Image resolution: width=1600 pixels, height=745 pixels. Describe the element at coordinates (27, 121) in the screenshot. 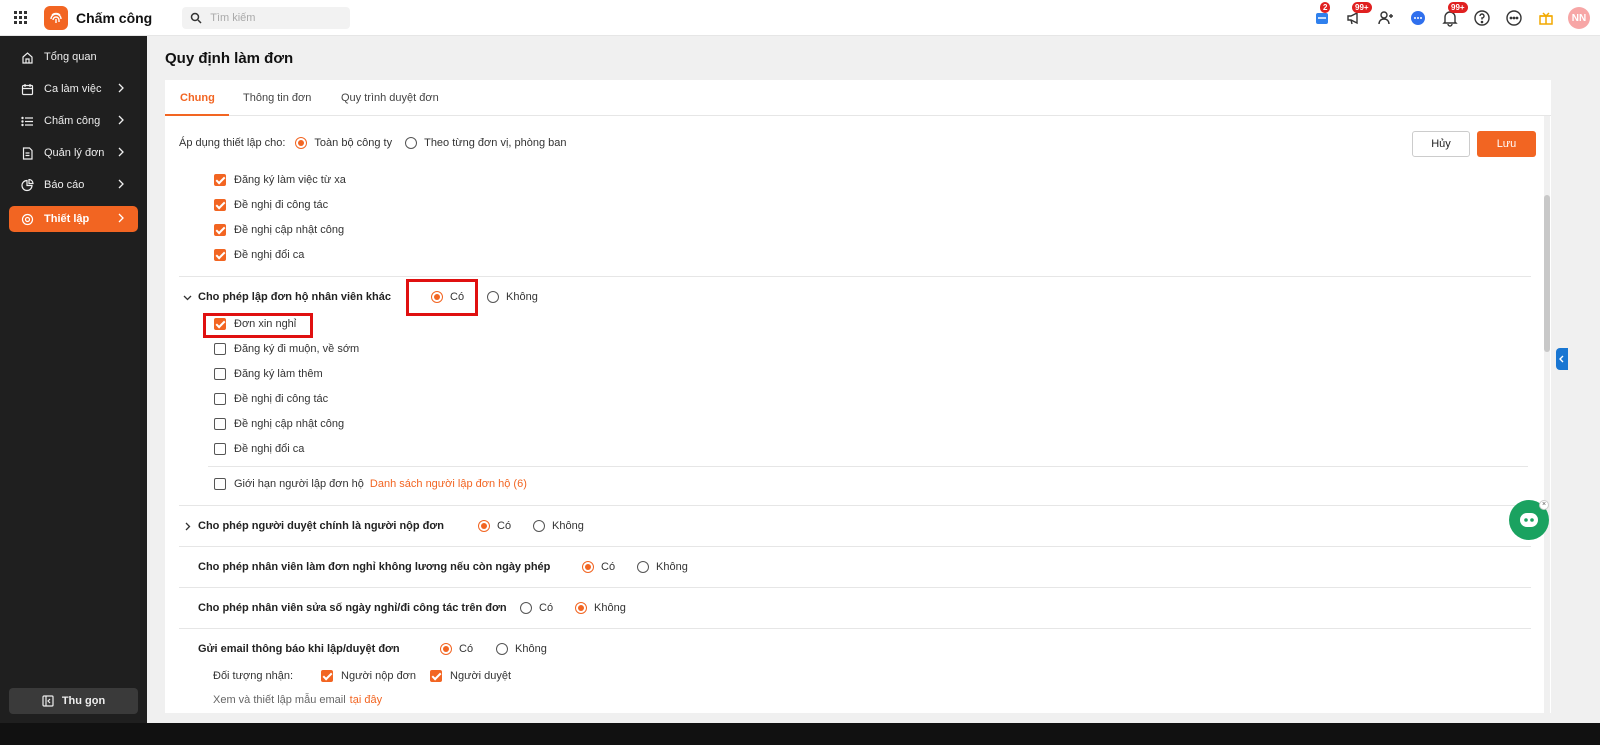

I see `list-icon` at that location.